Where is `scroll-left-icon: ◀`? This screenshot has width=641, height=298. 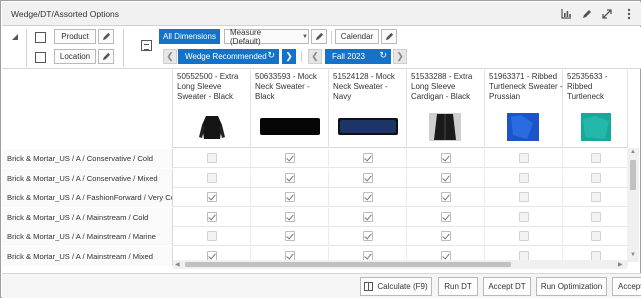 scroll-left-icon: ◀ is located at coordinates (177, 264).